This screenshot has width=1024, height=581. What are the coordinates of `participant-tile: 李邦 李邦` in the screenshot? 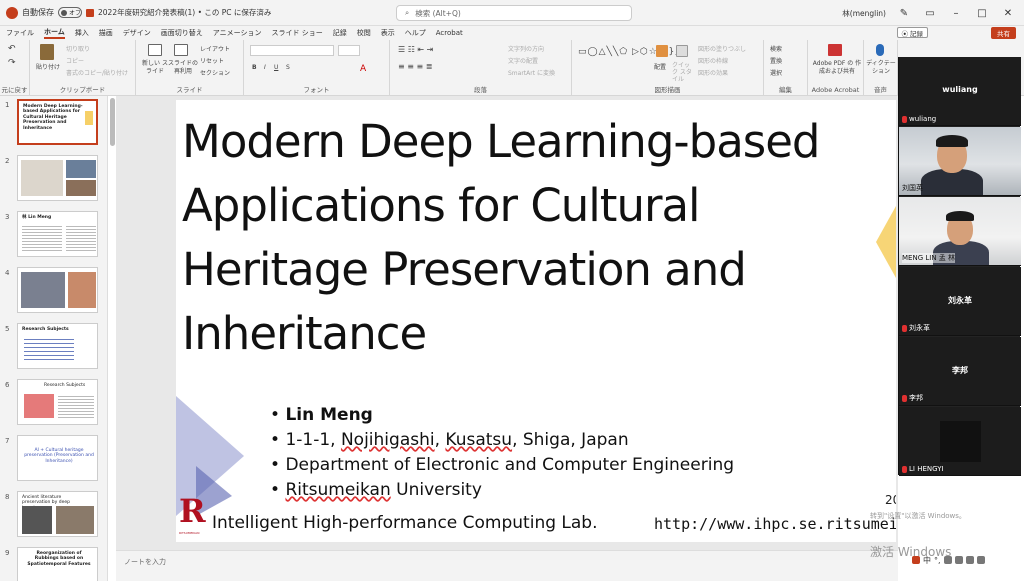 It's located at (960, 371).